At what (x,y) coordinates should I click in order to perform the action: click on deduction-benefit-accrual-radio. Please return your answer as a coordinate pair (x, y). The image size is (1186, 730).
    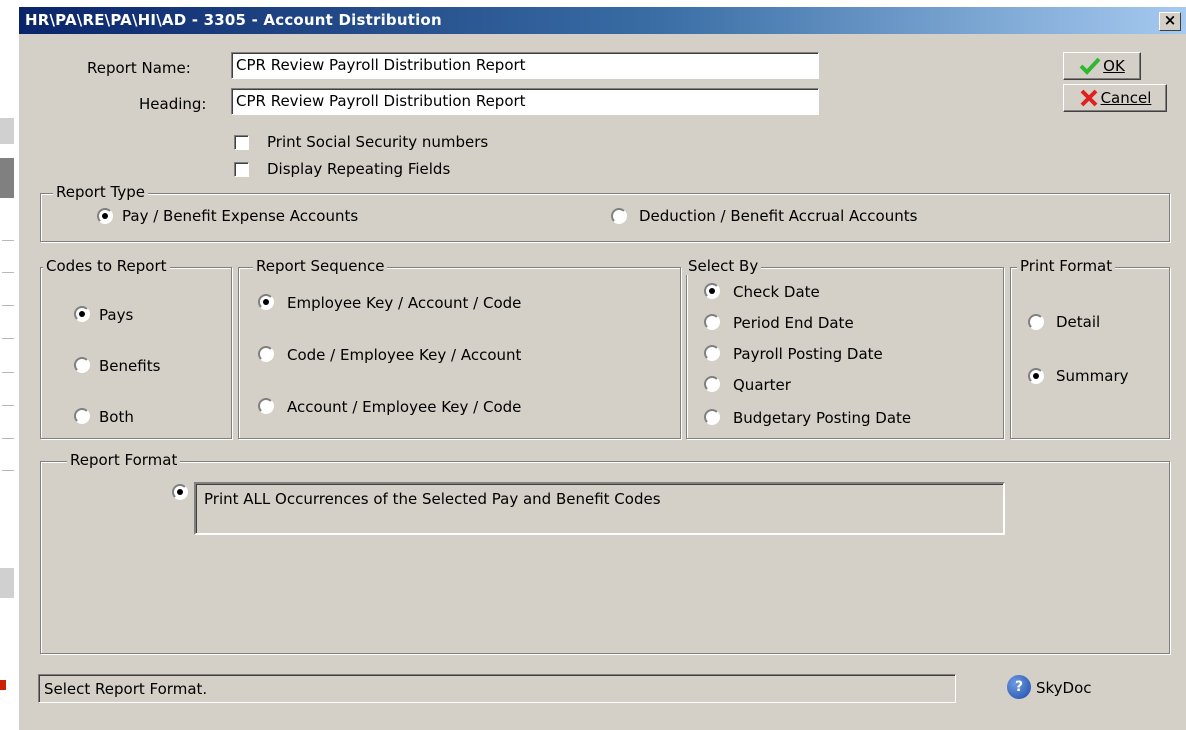
    Looking at the image, I should click on (619, 216).